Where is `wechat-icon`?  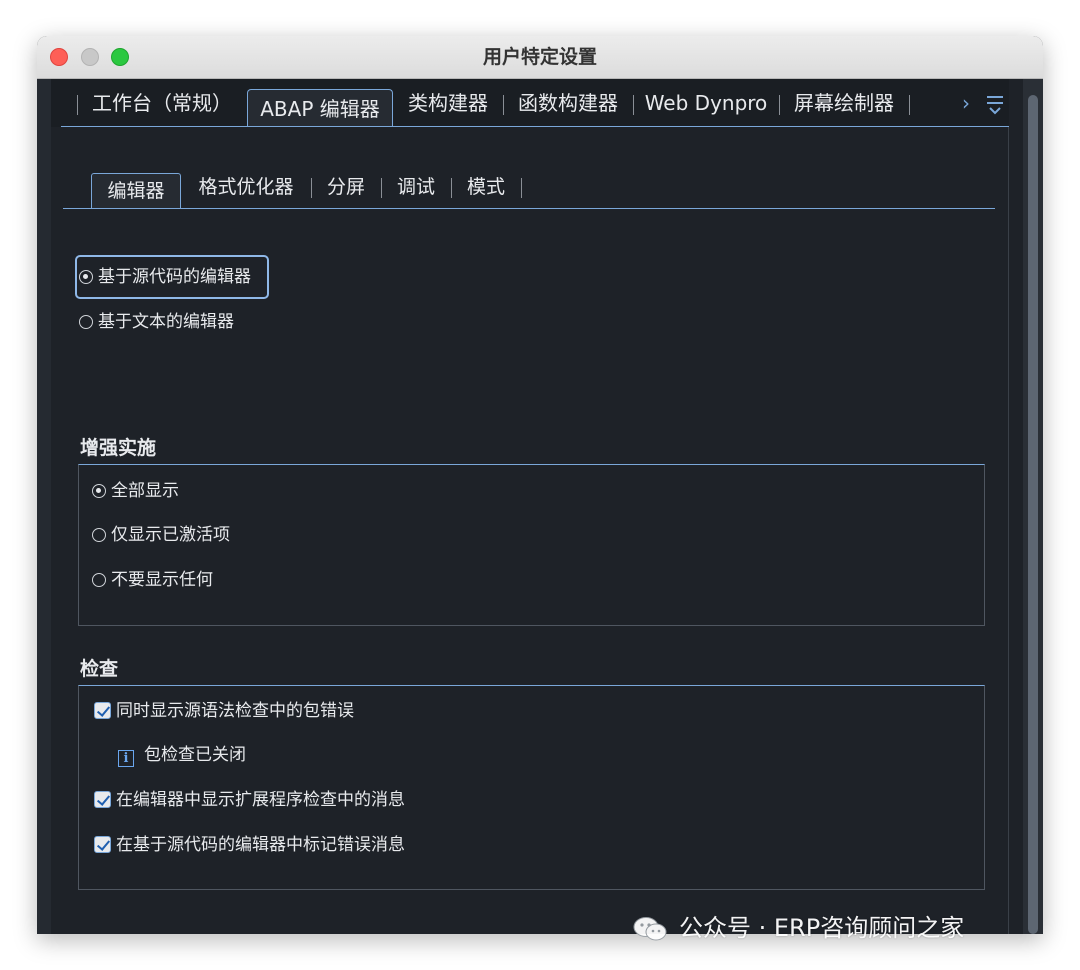 wechat-icon is located at coordinates (650, 929).